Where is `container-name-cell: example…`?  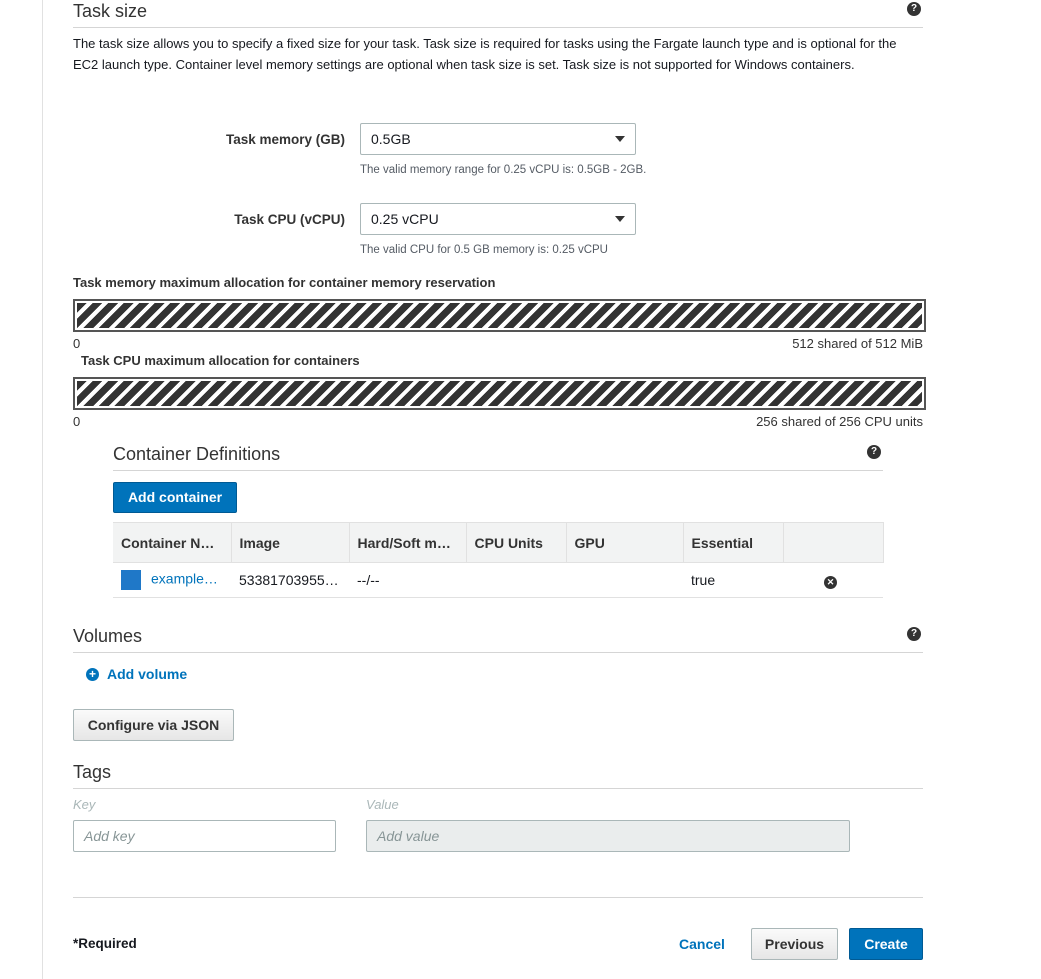
container-name-cell: example… is located at coordinates (172, 580).